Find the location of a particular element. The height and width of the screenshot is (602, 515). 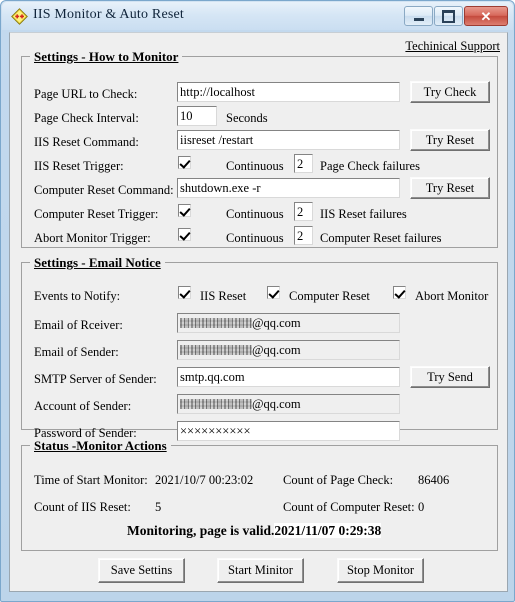

group-title-email: Settings - Email Notice is located at coordinates (97, 263).